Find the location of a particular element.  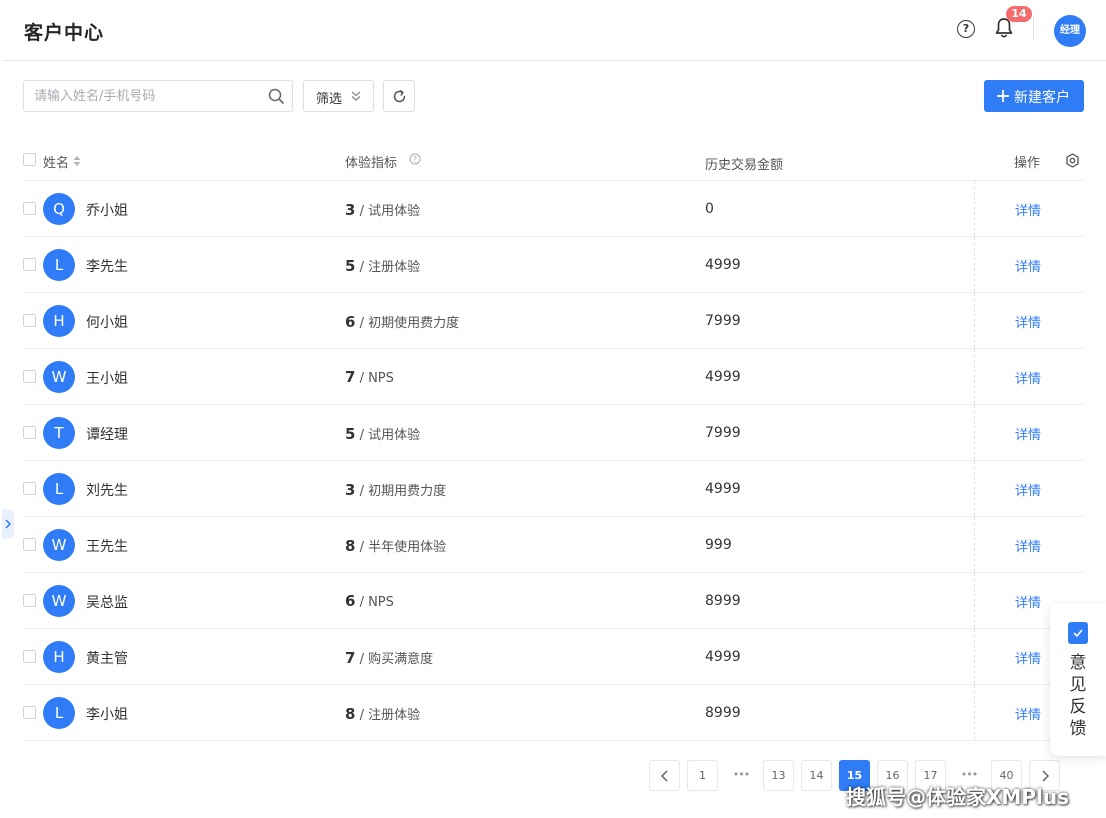

sidebar-expand-toggle is located at coordinates (8, 524).